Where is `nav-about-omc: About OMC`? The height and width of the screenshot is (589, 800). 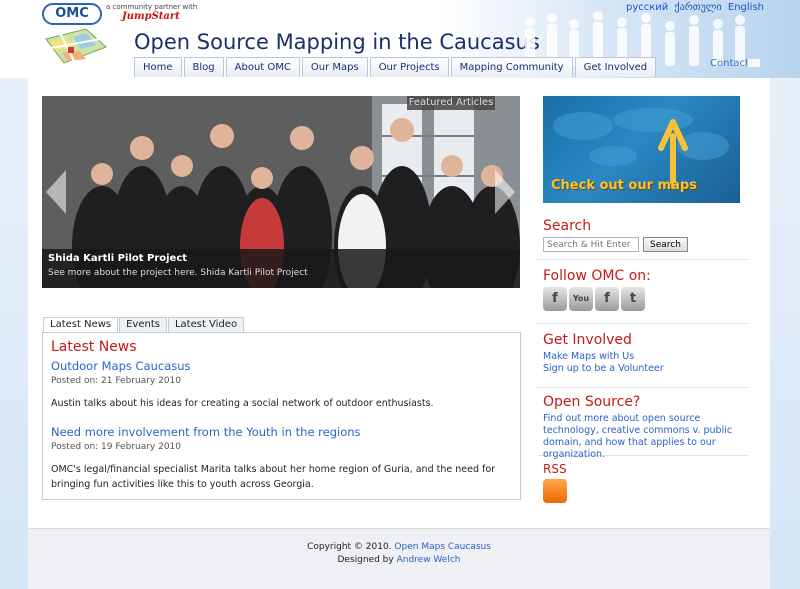 nav-about-omc: About OMC is located at coordinates (262, 67).